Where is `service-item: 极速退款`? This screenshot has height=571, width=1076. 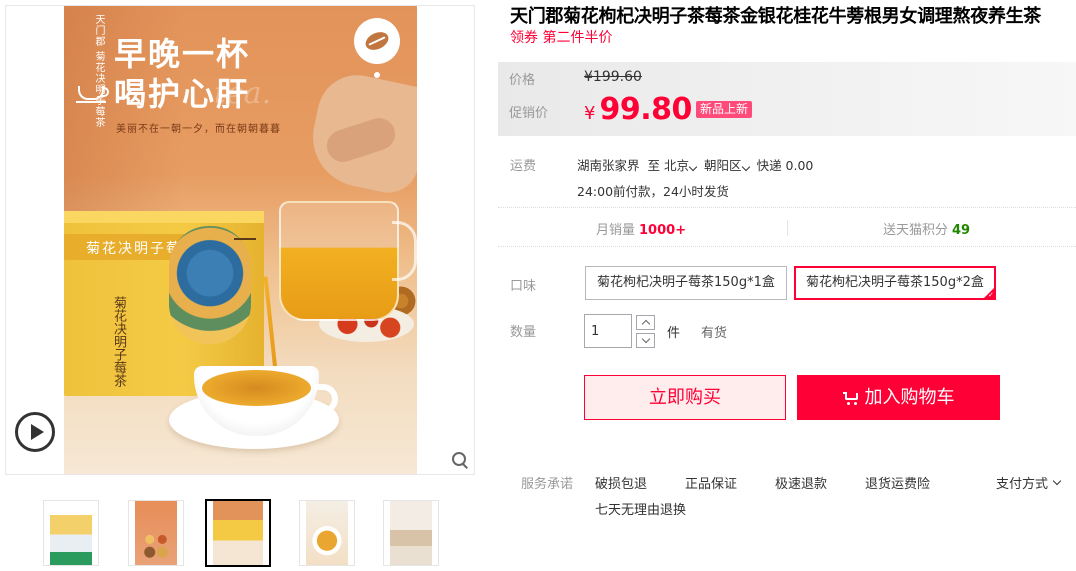
service-item: 极速退款 is located at coordinates (801, 482).